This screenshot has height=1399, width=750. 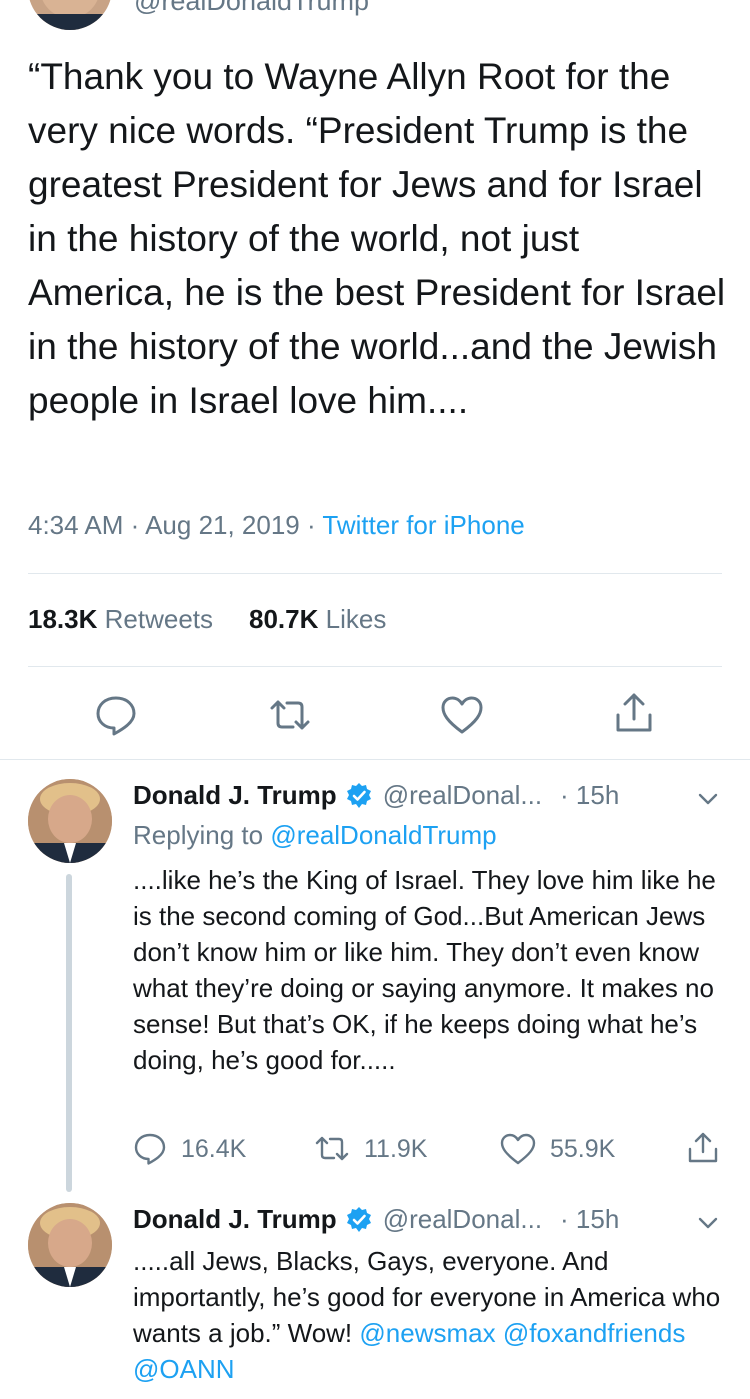 I want to click on mention-newsmax: @newsmax, so click(x=427, y=1333).